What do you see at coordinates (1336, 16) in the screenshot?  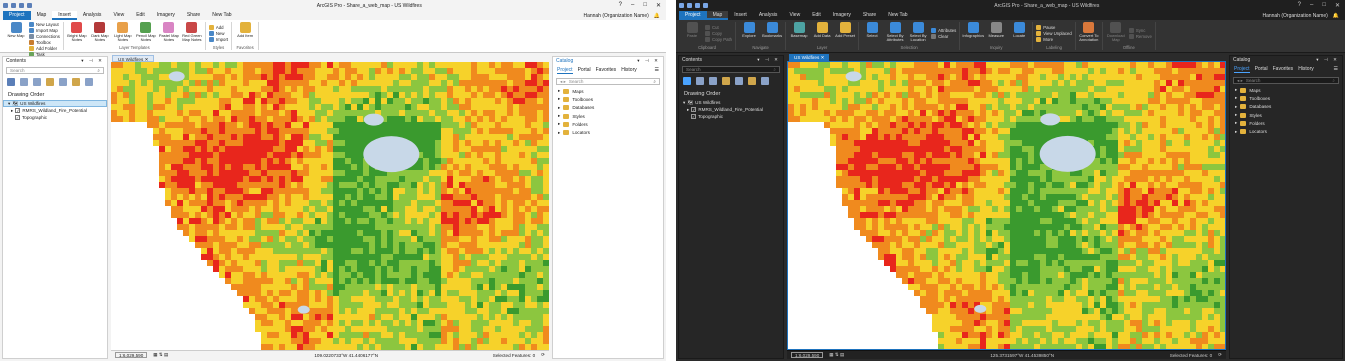 I see `notification-icon: 🔔` at bounding box center [1336, 16].